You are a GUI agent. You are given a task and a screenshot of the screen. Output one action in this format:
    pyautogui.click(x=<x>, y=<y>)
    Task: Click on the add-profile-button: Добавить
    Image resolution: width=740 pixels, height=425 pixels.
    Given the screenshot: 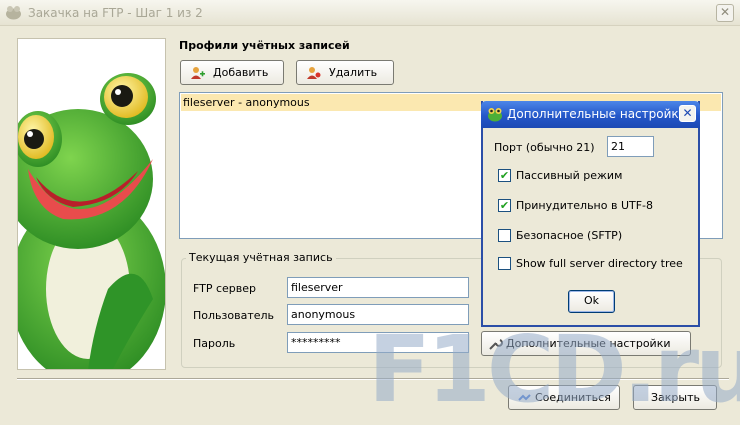 What is the action you would take?
    pyautogui.click(x=232, y=72)
    